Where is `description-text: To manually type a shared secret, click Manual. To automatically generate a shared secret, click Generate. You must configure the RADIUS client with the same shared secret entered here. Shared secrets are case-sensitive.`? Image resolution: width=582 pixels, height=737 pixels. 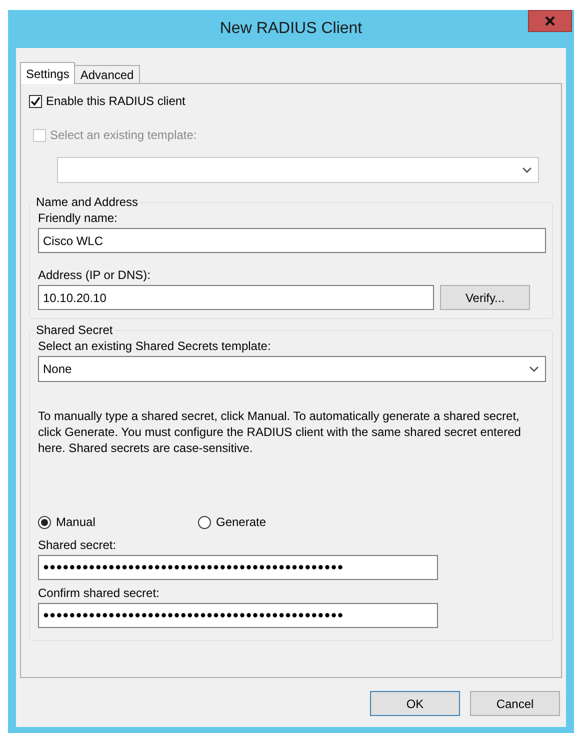 description-text: To manually type a shared secret, click Manual. To automatically generate a shared secret, click Generate. You must configure the RADIUS client with the same shared secret entered here. Shared secrets are case-sensitive. is located at coordinates (280, 432).